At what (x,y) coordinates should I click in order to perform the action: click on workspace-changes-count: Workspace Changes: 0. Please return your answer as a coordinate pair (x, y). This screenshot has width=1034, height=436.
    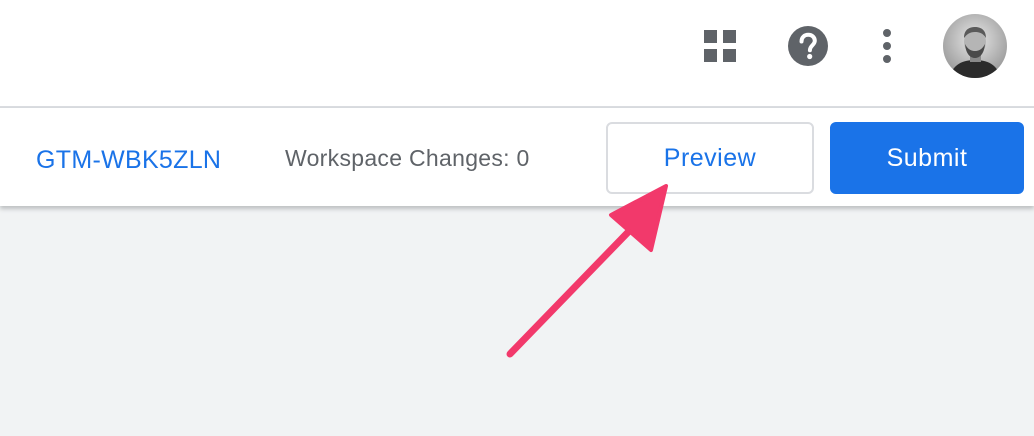
    Looking at the image, I should click on (407, 158).